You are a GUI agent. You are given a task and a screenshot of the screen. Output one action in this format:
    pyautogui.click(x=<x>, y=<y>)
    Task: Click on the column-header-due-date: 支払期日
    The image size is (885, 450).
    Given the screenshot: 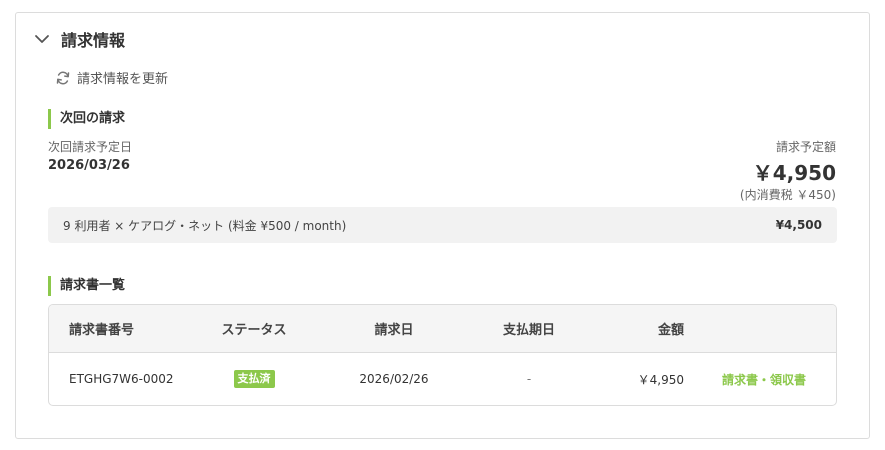 What is the action you would take?
    pyautogui.click(x=528, y=330)
    